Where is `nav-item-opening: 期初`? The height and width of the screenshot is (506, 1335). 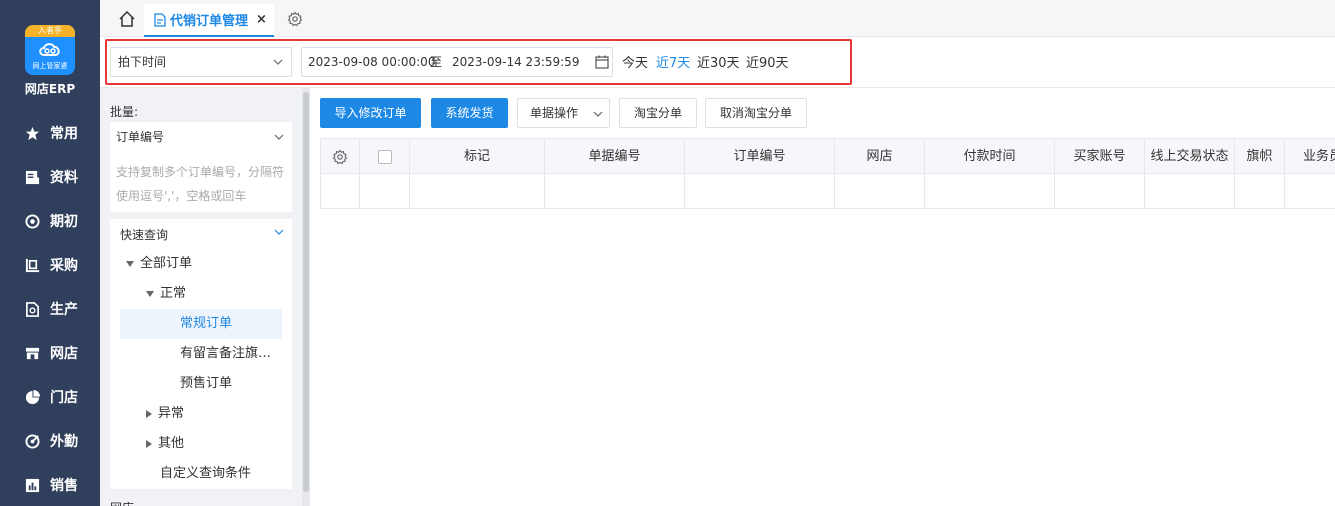
nav-item-opening: 期初 is located at coordinates (62, 221).